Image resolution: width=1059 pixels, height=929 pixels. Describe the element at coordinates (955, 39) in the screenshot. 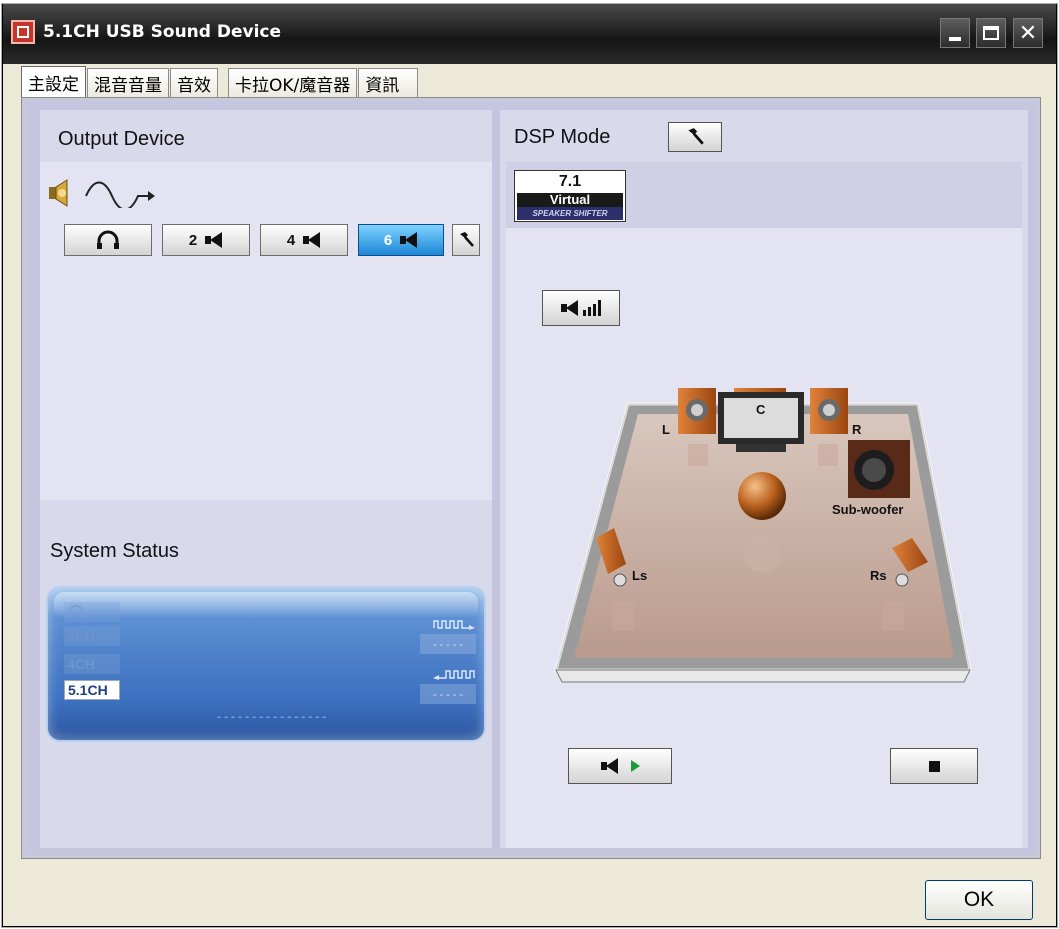

I see `minimize-icon` at that location.